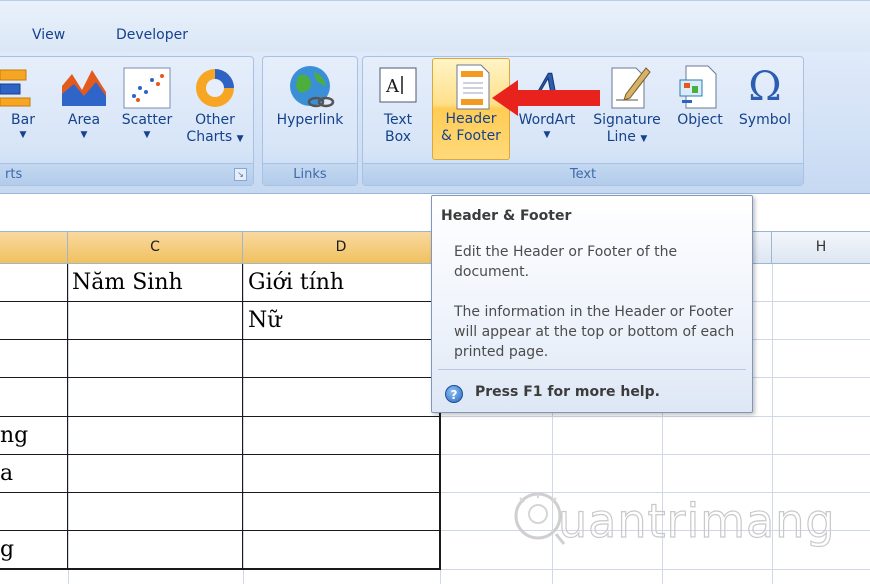  What do you see at coordinates (34, 247) in the screenshot?
I see `column-header-b` at bounding box center [34, 247].